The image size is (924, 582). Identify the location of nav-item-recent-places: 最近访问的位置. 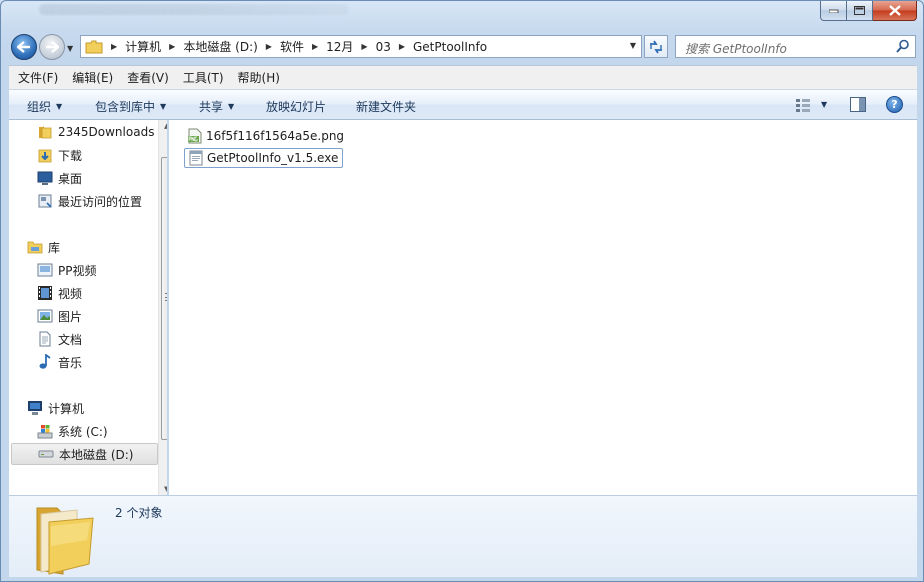
(89, 201).